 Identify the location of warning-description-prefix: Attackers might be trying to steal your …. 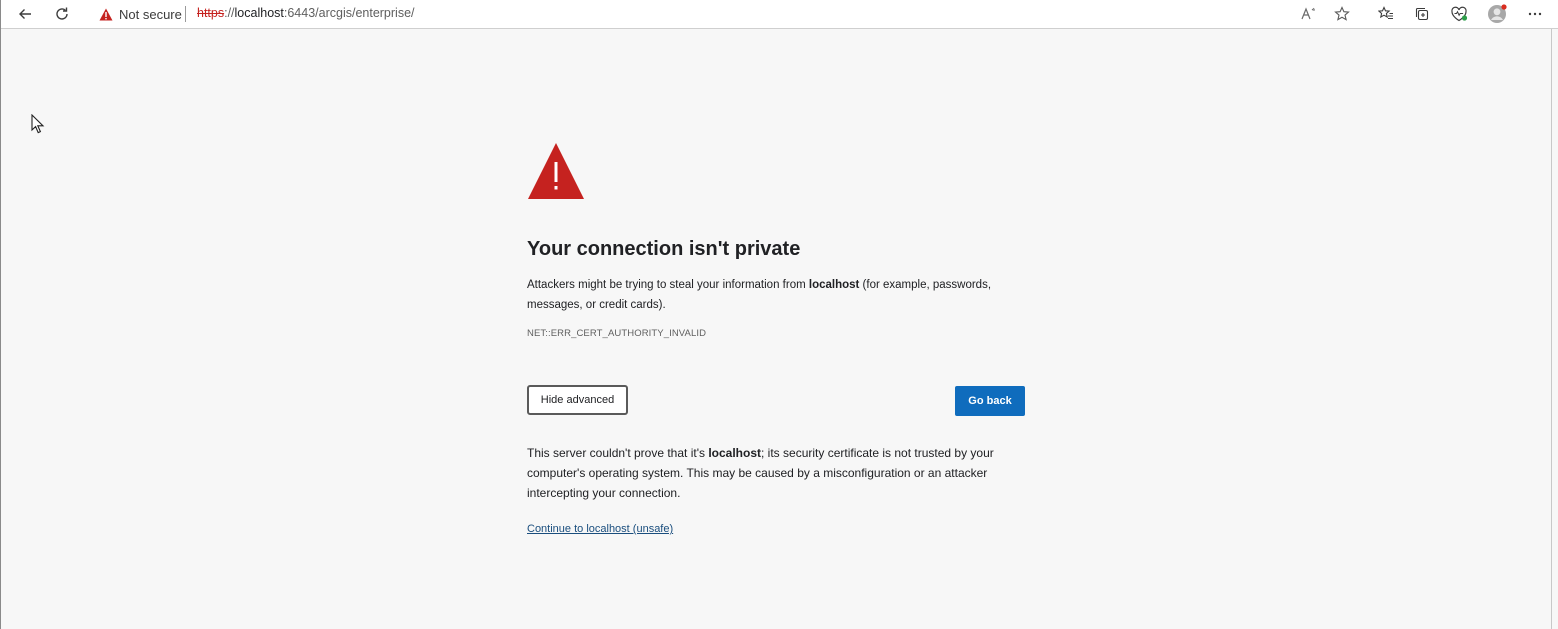
(668, 285).